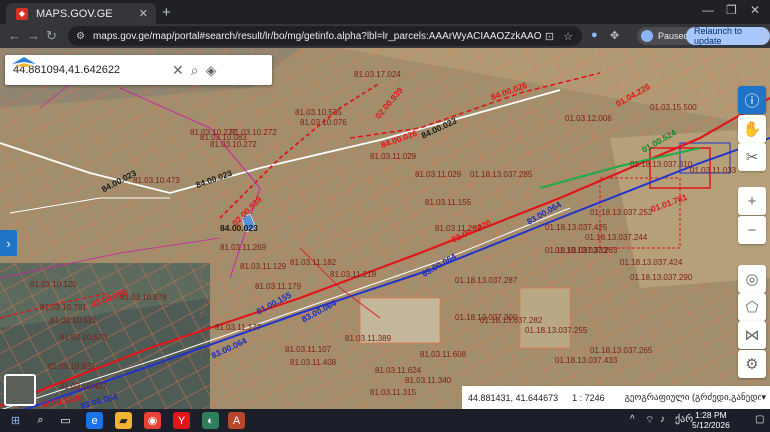  What do you see at coordinates (22, 13) in the screenshot?
I see `site-favicon-icon: ◆` at bounding box center [22, 13].